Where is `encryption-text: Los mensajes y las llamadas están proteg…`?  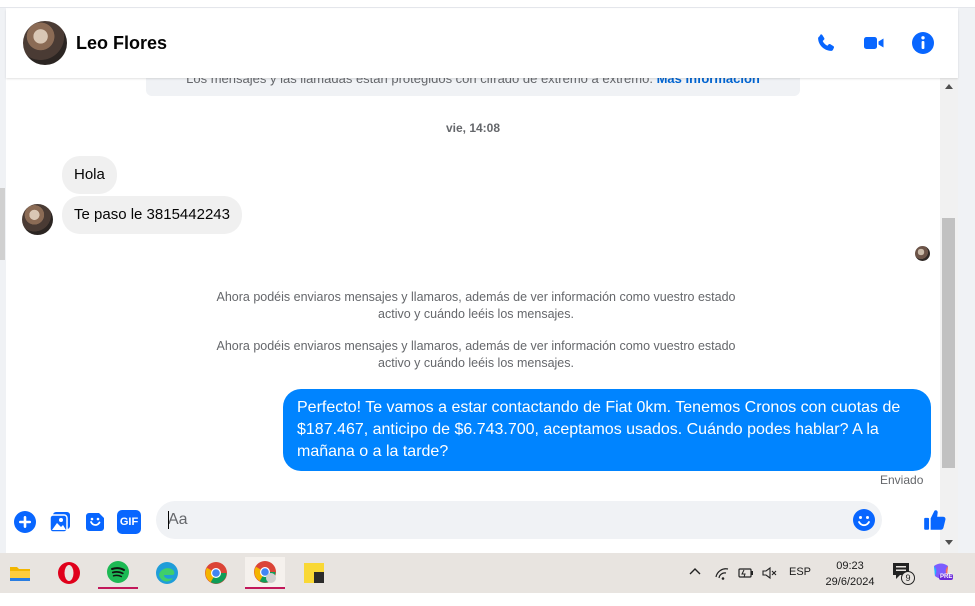
encryption-text: Los mensajes y las llamadas están proteg… is located at coordinates (419, 82).